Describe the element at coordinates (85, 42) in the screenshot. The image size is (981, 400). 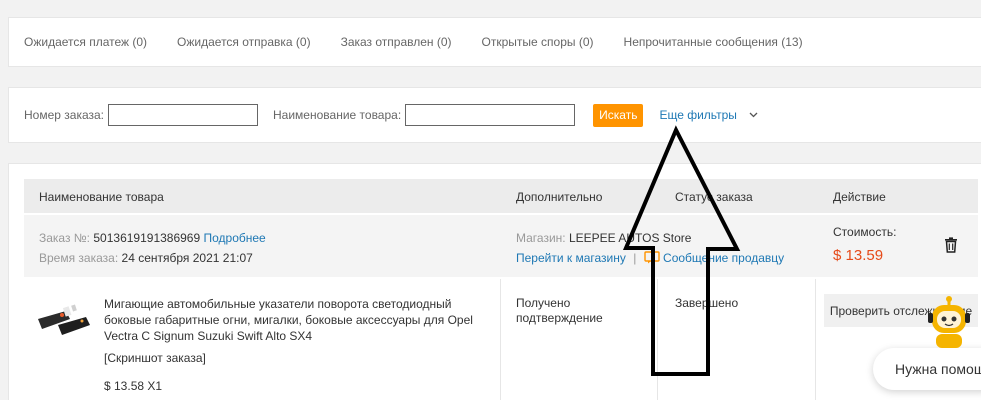
I see `tab-awaiting-payment: Ожидается платеж (0)` at that location.